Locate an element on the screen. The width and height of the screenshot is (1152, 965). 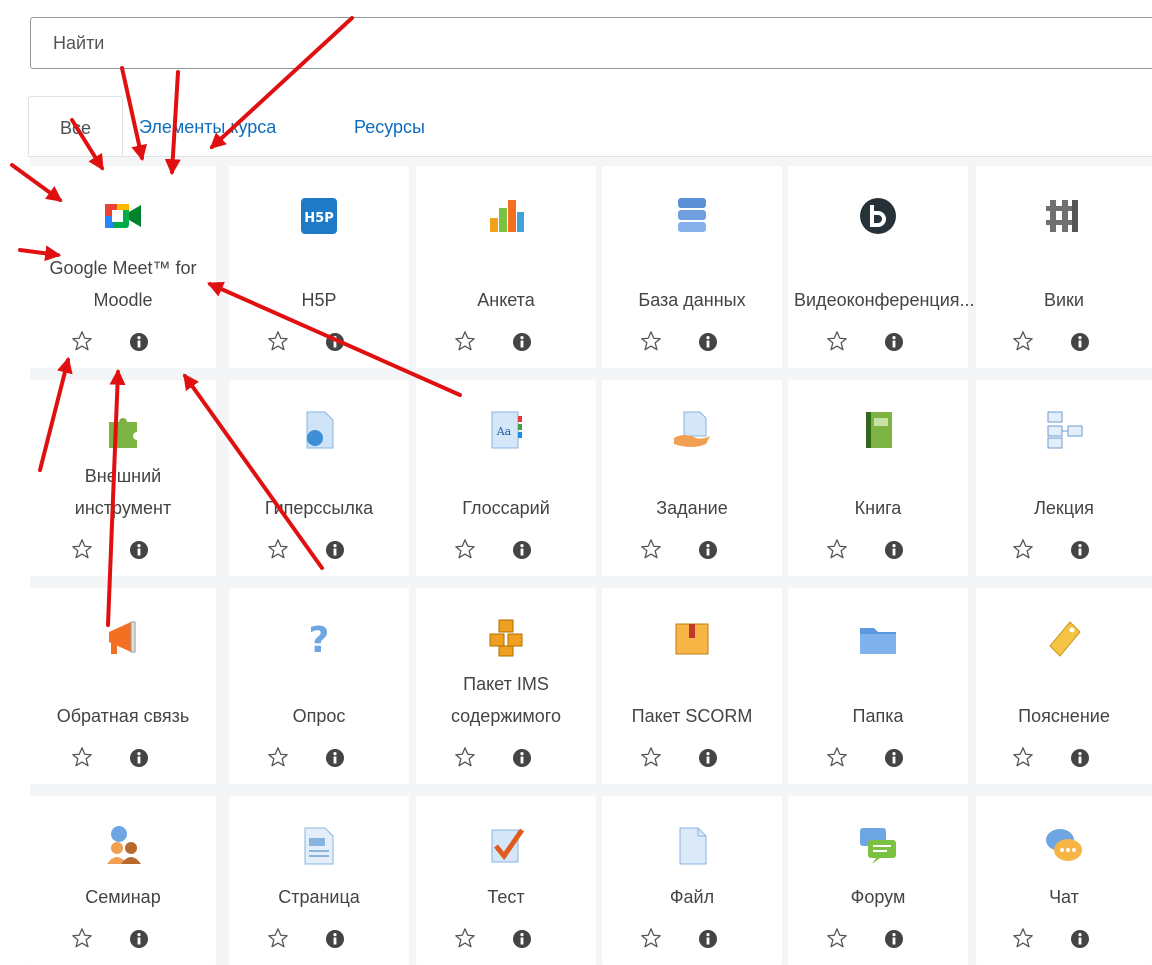
module-card: Форум is located at coordinates (878, 880).